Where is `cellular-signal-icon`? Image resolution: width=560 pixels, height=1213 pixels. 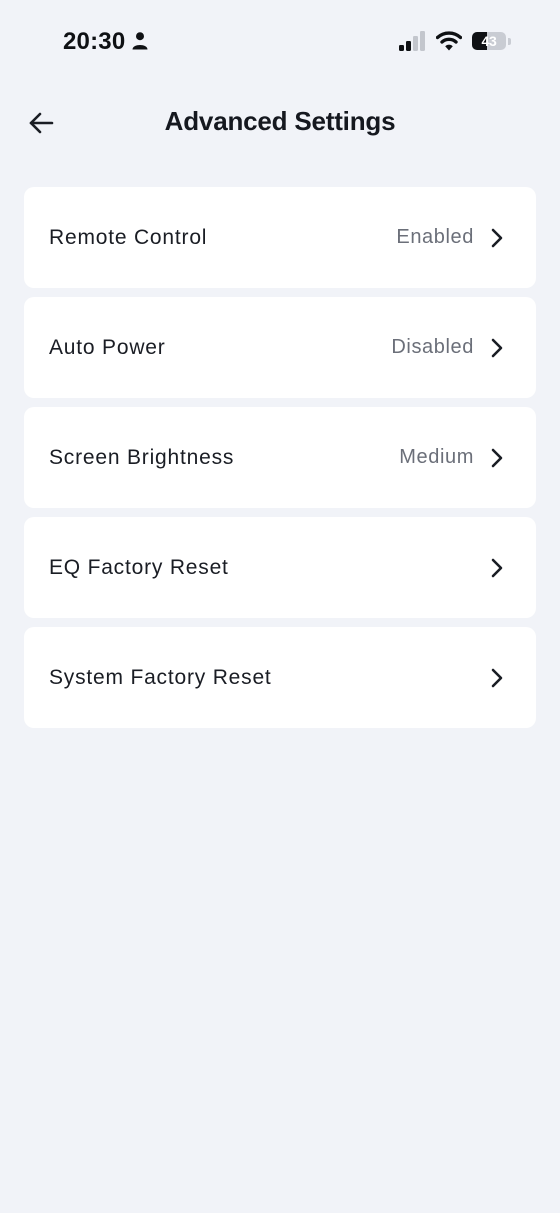 cellular-signal-icon is located at coordinates (412, 41).